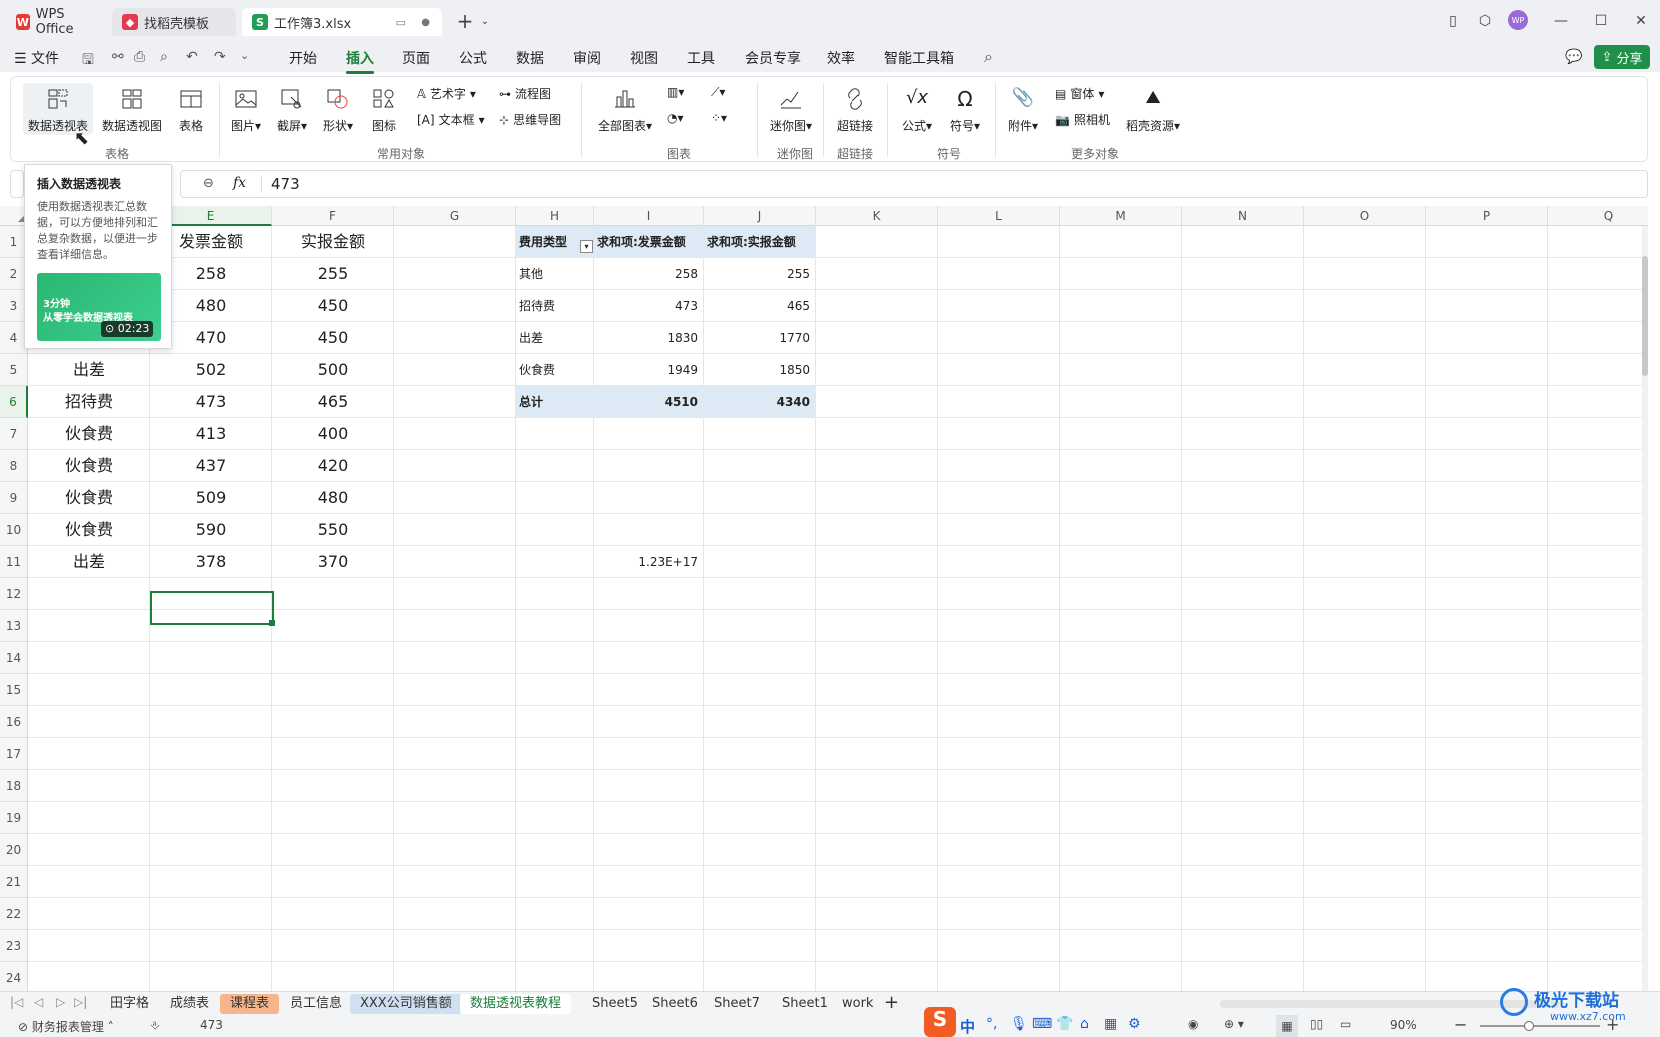 Image resolution: width=1660 pixels, height=1037 pixels. I want to click on normal-view-icon: ▦, so click(1287, 1026).